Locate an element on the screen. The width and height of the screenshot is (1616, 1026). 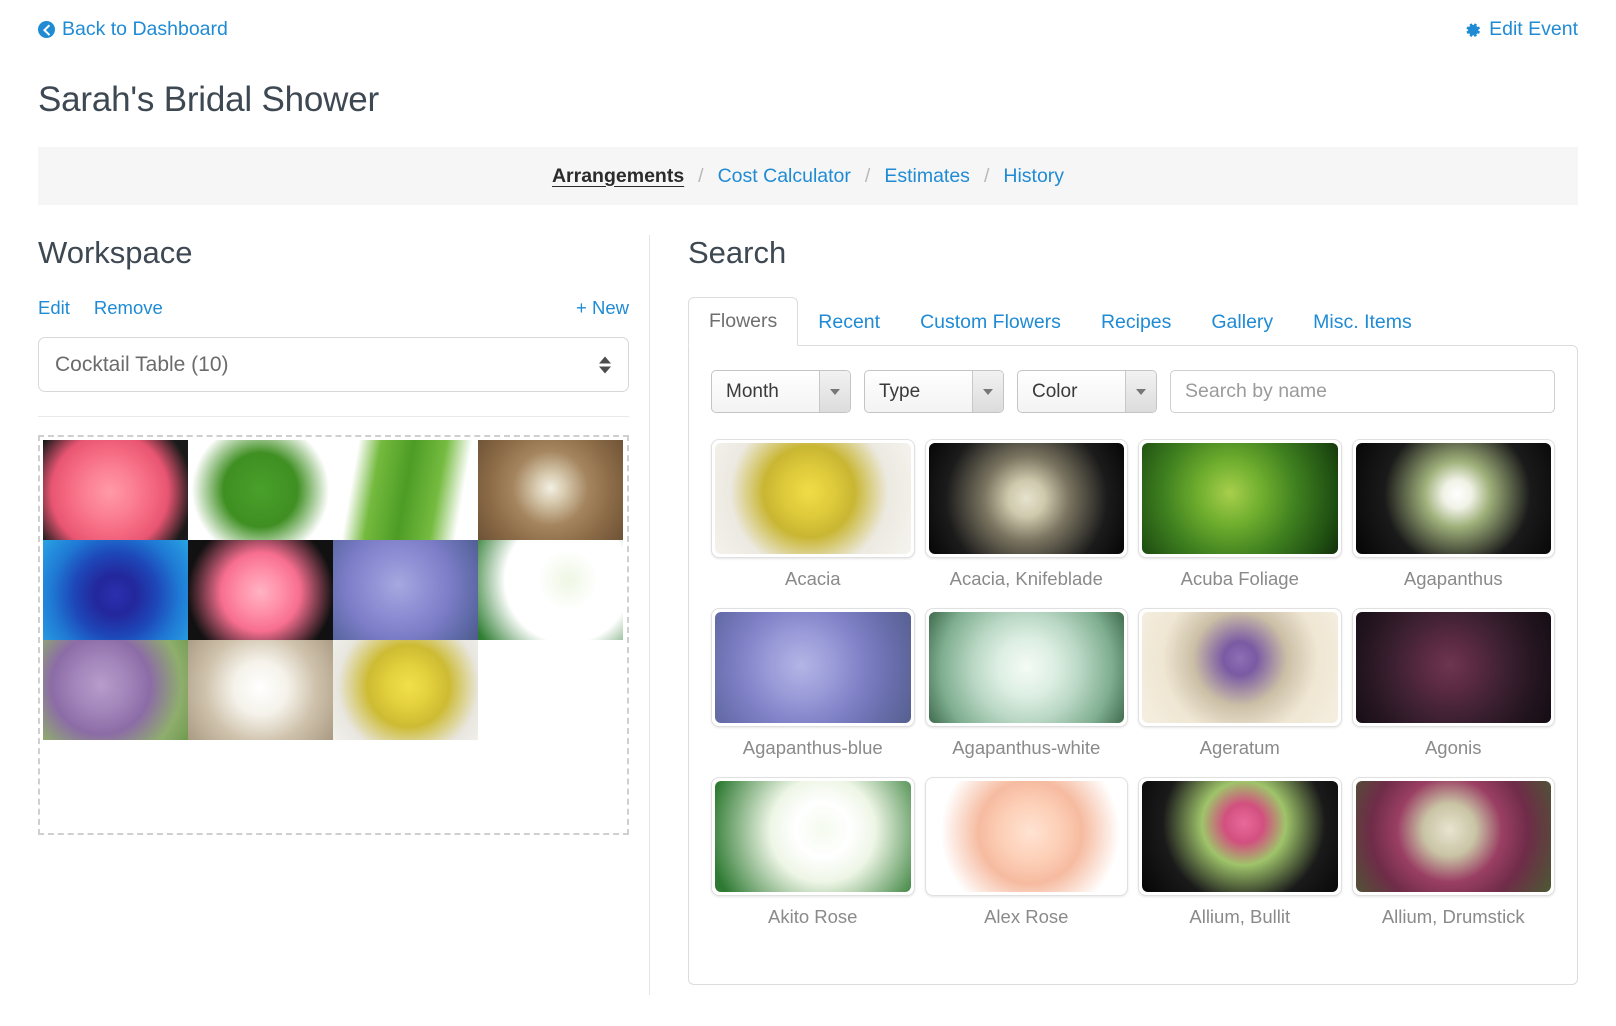
flower-result-card: Agapanthus is located at coordinates (1453, 520).